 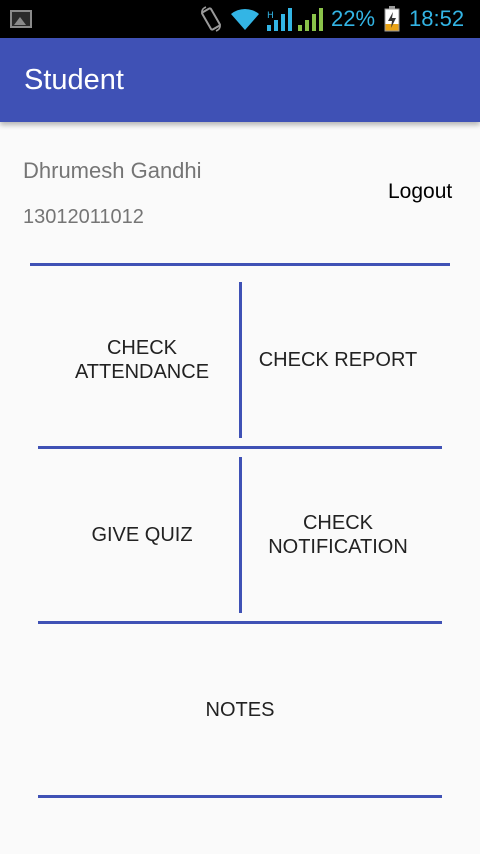 What do you see at coordinates (353, 18) in the screenshot?
I see `battery-percent: 22%` at bounding box center [353, 18].